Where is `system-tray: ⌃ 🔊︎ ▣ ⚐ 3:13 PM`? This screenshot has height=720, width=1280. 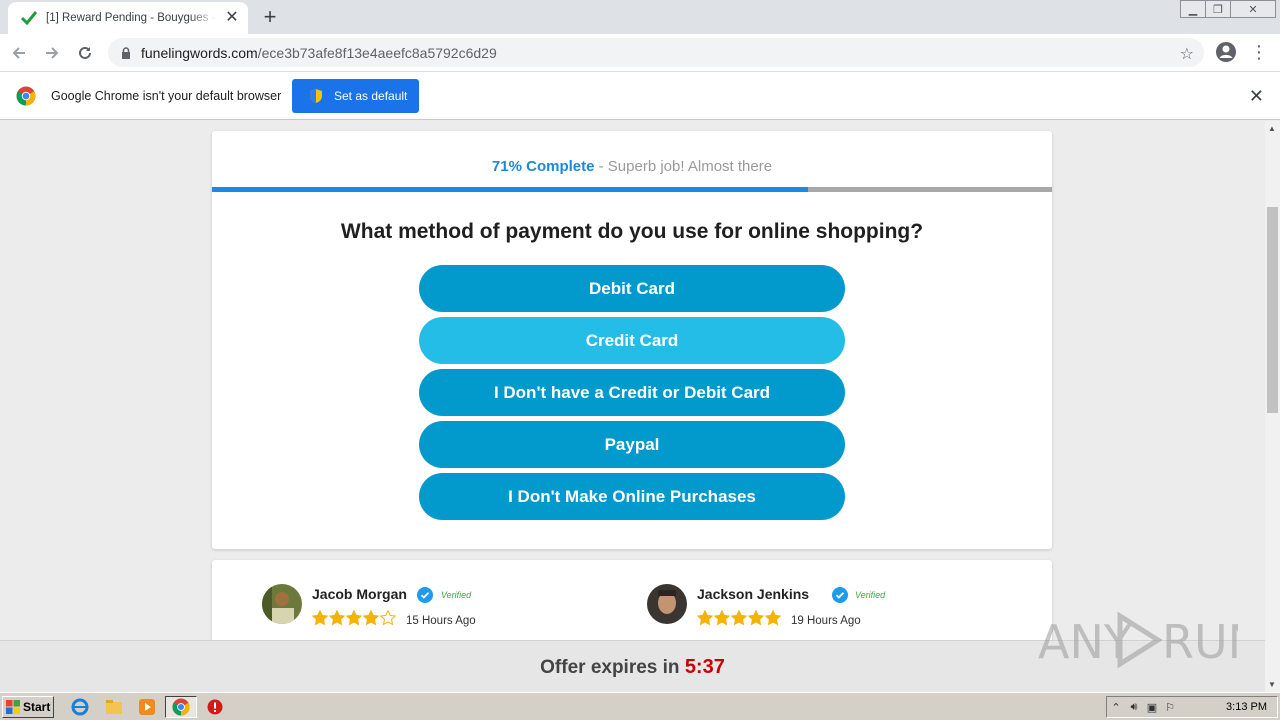
system-tray: ⌃ 🔊︎ ▣ ⚐ 3:13 PM is located at coordinates (1192, 707).